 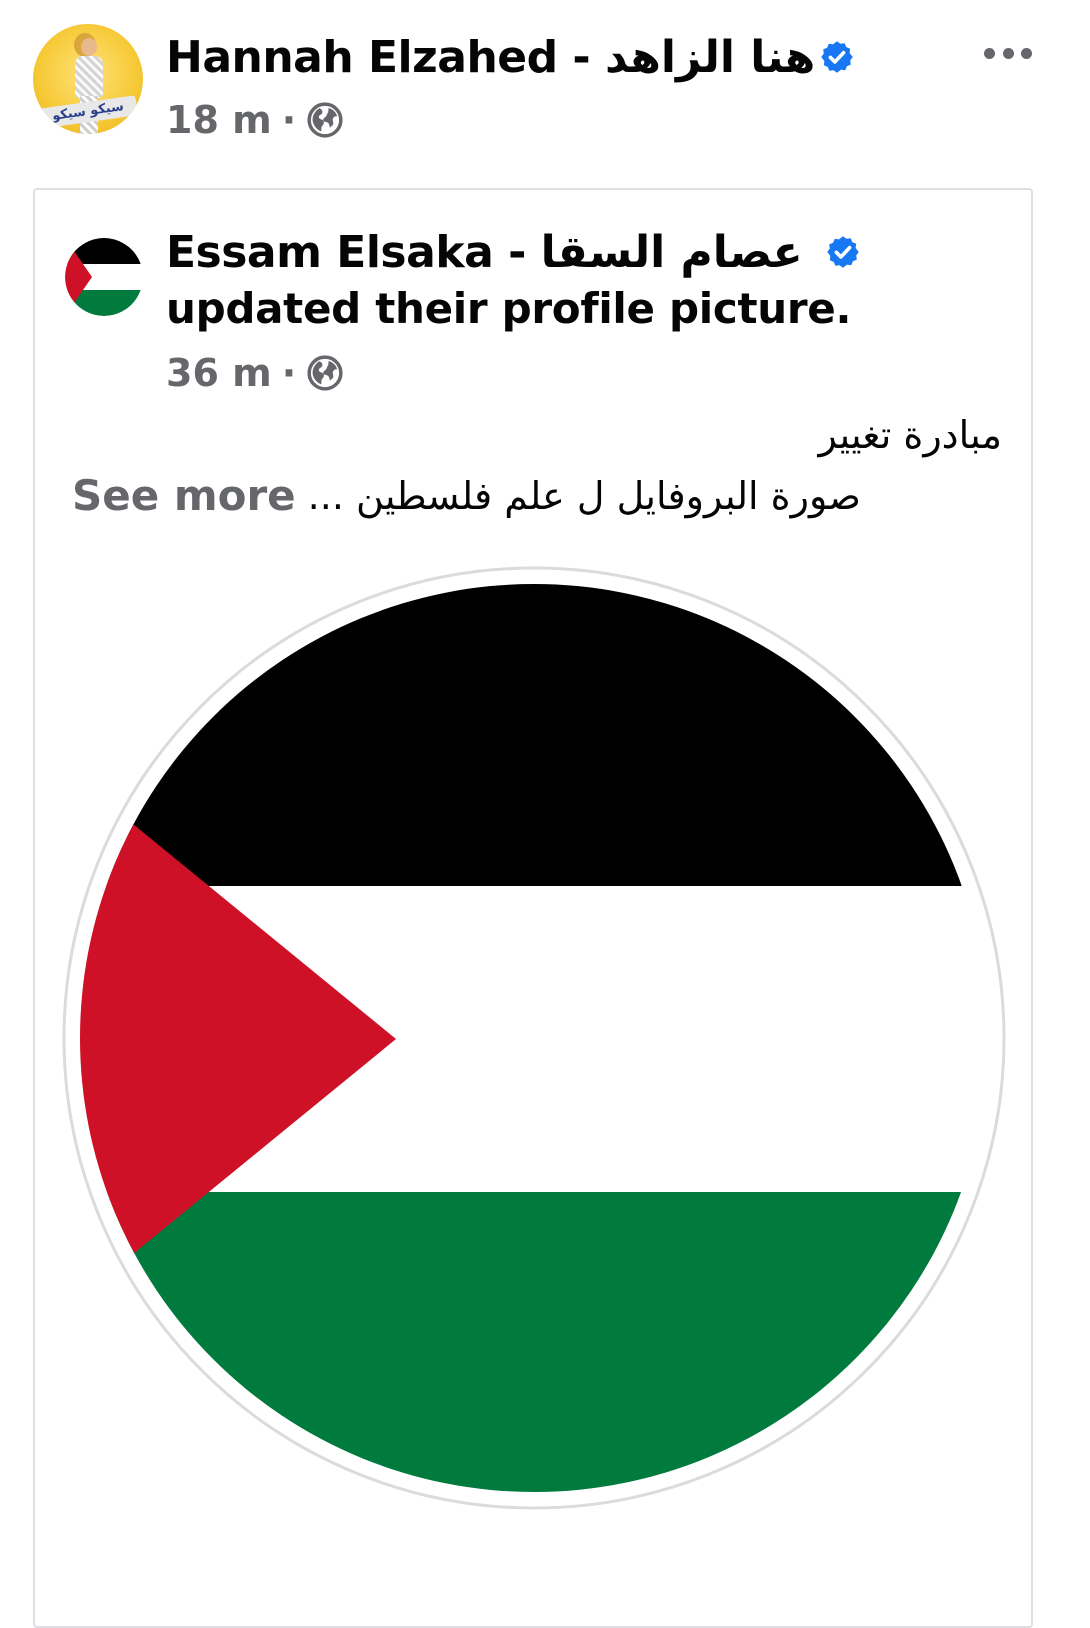 What do you see at coordinates (484, 252) in the screenshot?
I see `shared-author-name: Essam Elsaka - عصام السقا` at bounding box center [484, 252].